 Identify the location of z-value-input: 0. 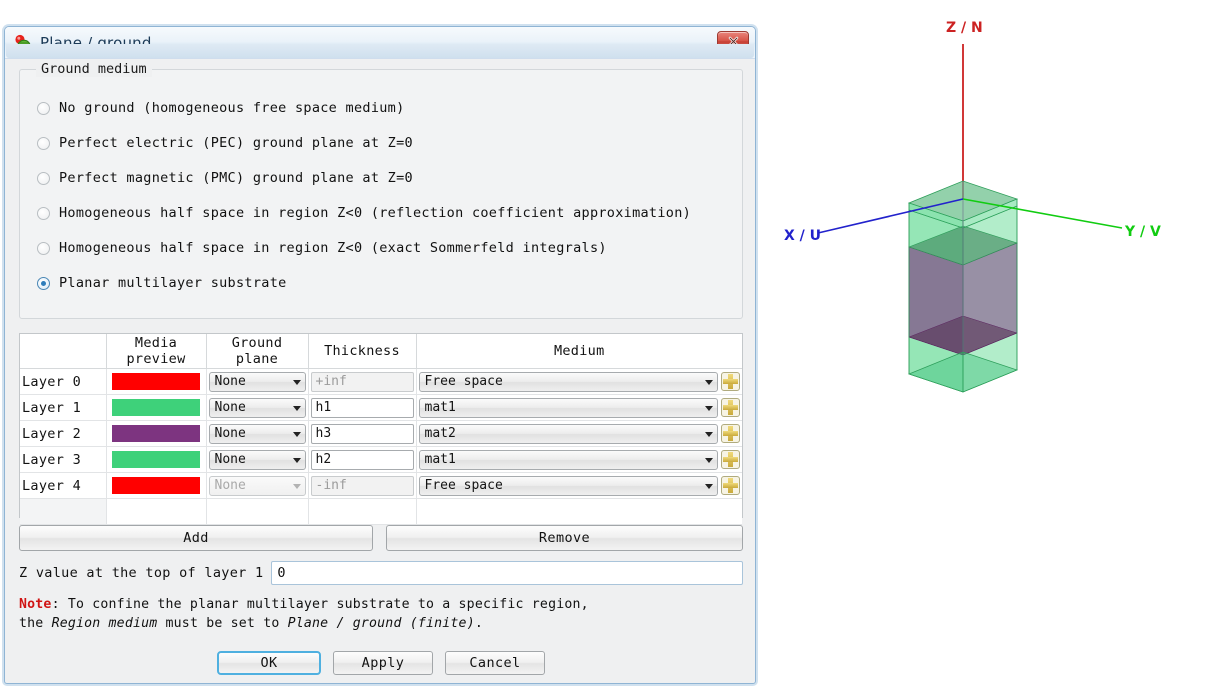
(507, 573).